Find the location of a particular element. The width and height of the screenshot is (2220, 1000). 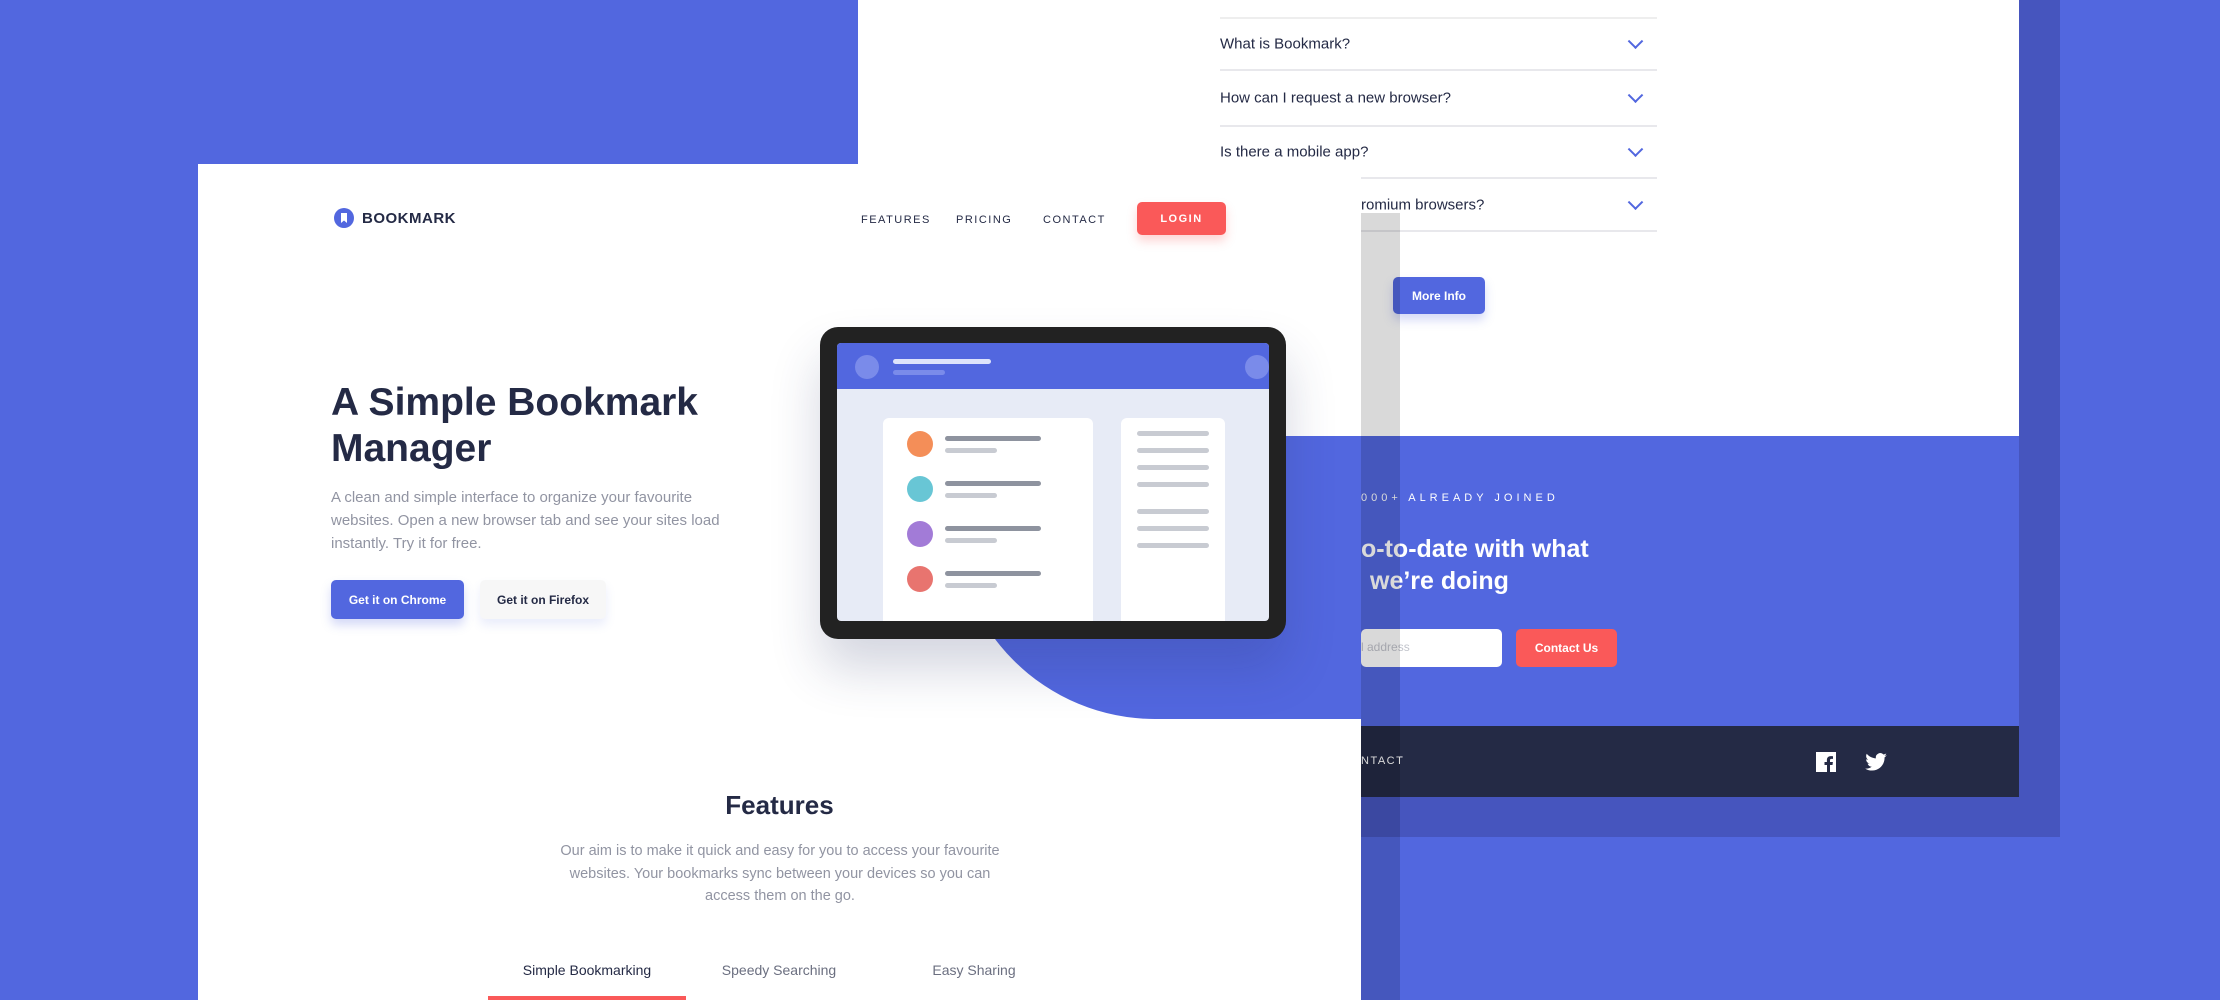

contact-us-button: Contact Us is located at coordinates (1566, 648).